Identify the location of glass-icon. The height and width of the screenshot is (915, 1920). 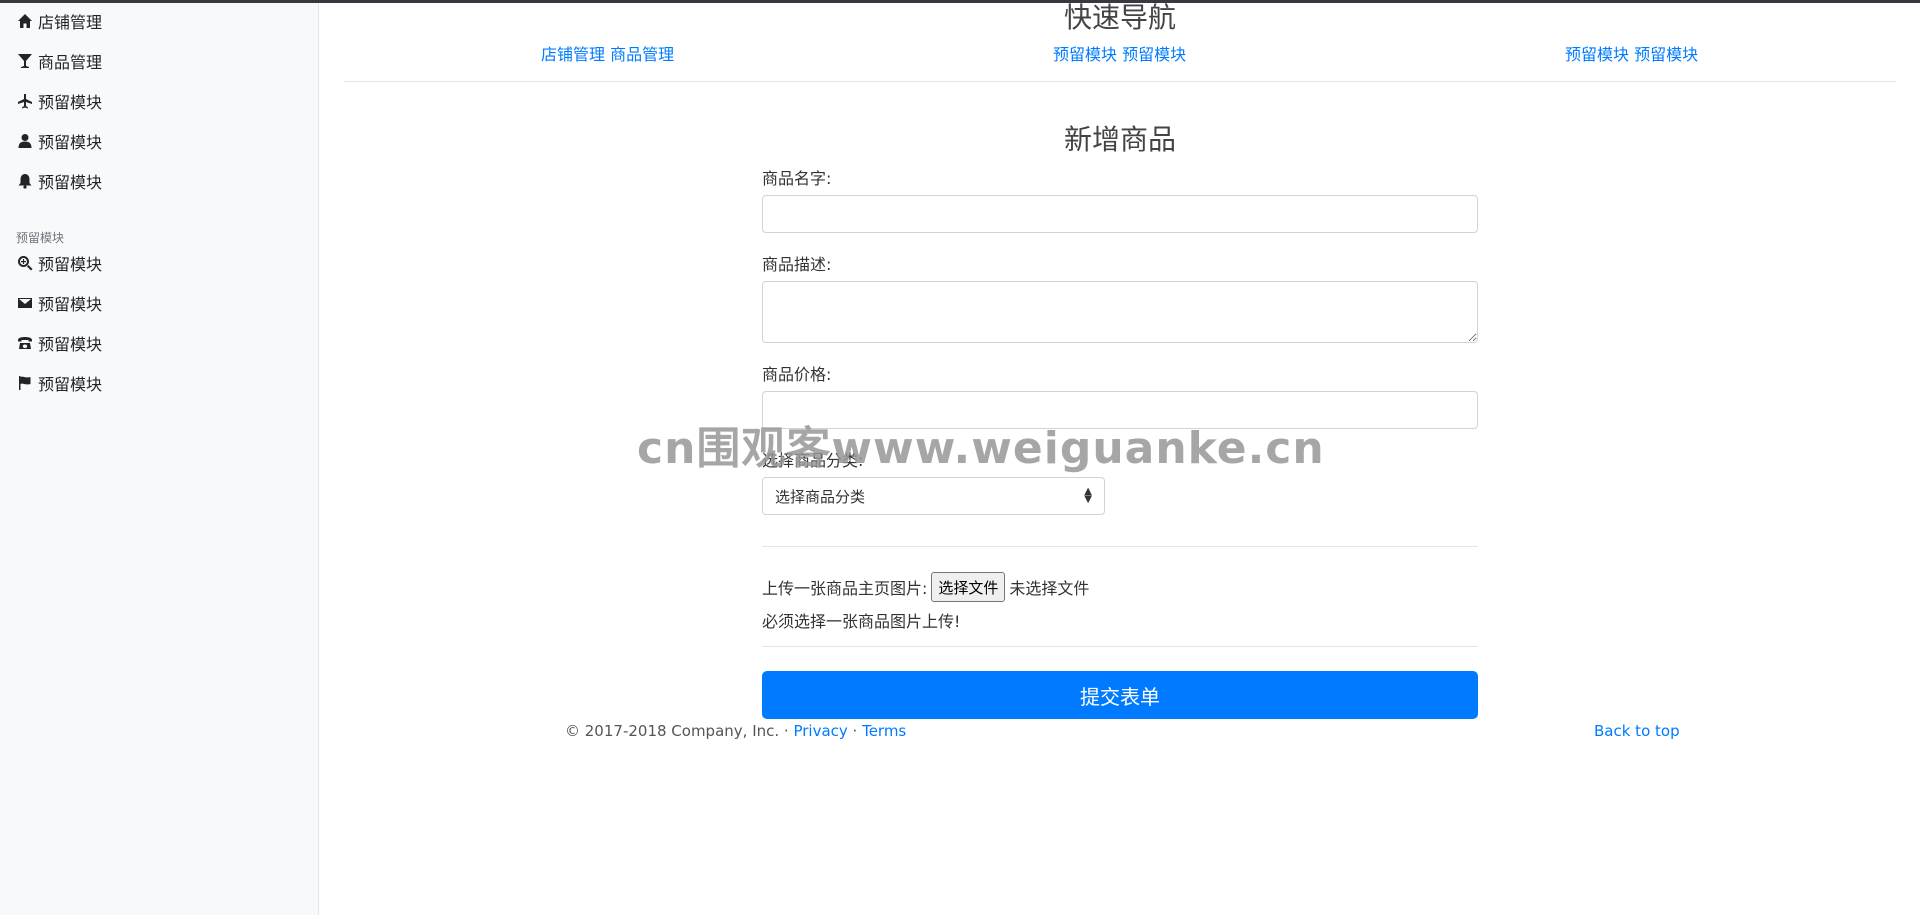
(25, 61).